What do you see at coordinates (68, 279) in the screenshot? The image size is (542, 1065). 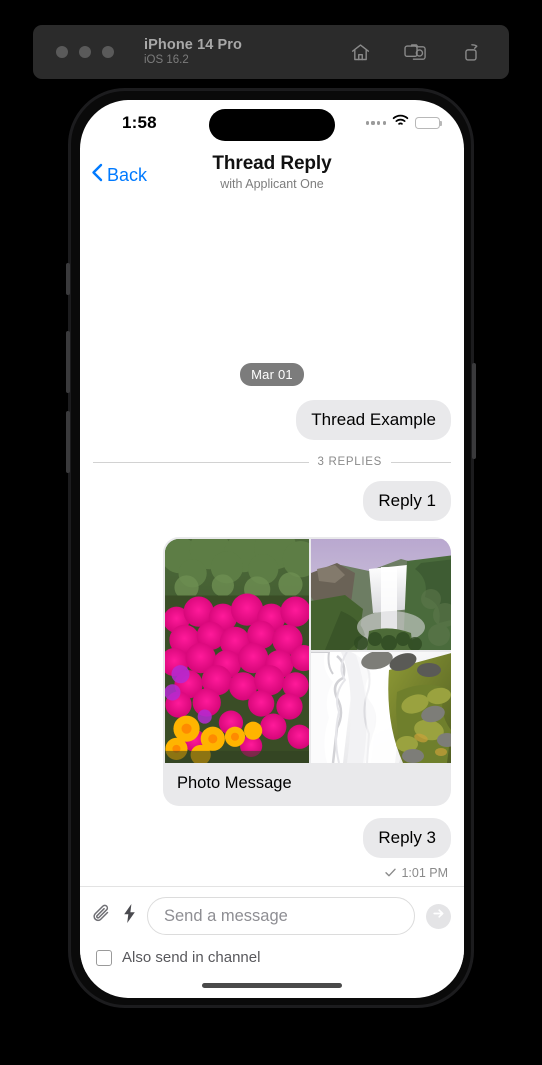 I see `silent-switch-button` at bounding box center [68, 279].